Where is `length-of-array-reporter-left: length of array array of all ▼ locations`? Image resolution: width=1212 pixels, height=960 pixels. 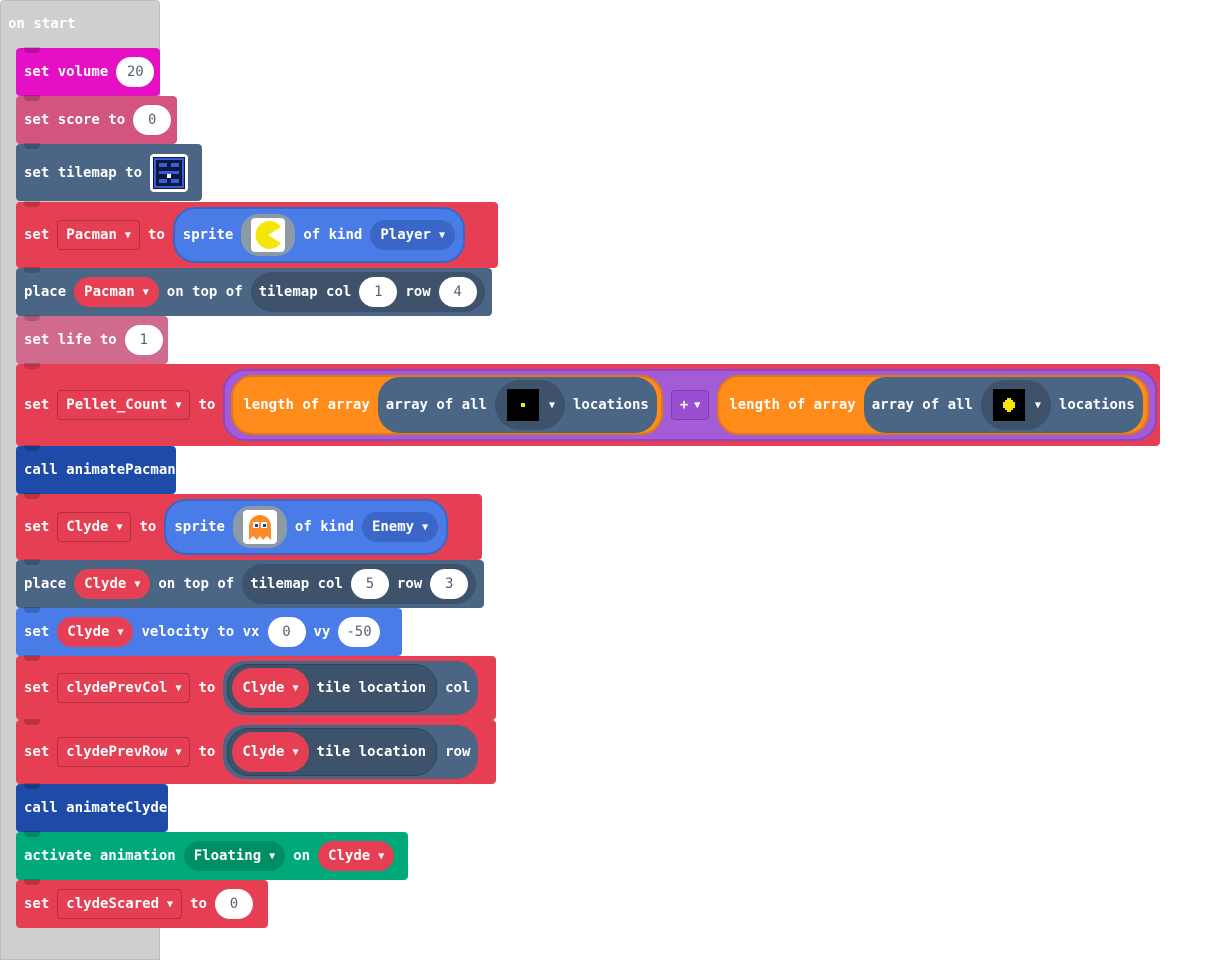 length-of-array-reporter-left: length of array array of all ▼ locations is located at coordinates (447, 405).